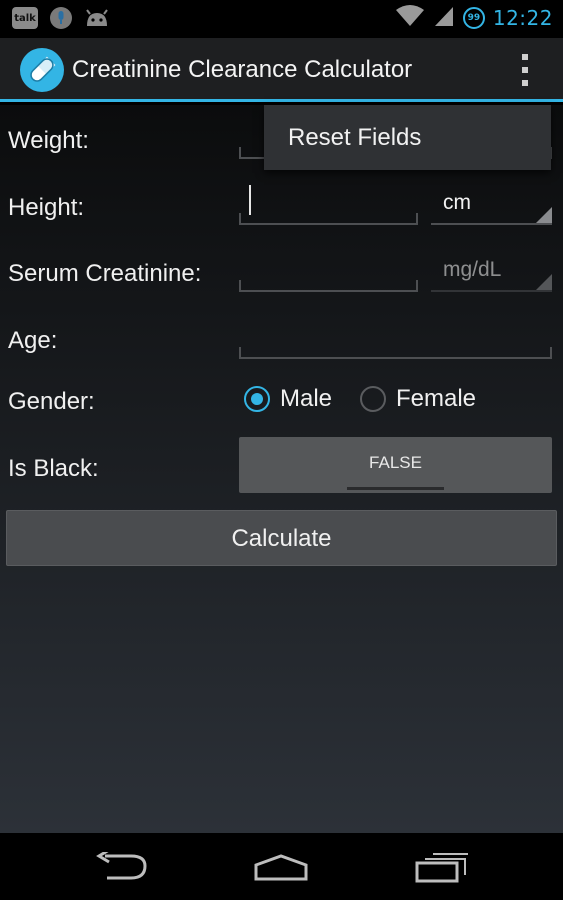 This screenshot has height=900, width=563. I want to click on radio-checked-icon, so click(257, 399).